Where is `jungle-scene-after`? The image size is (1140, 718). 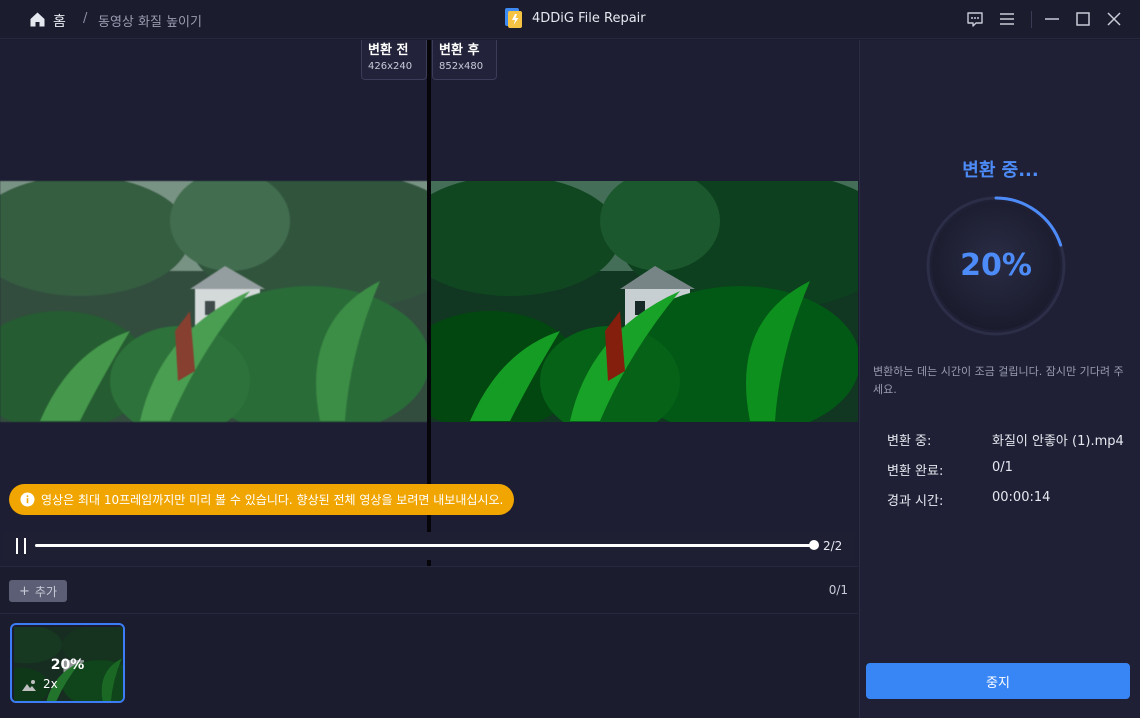
jungle-scene-after is located at coordinates (644, 301).